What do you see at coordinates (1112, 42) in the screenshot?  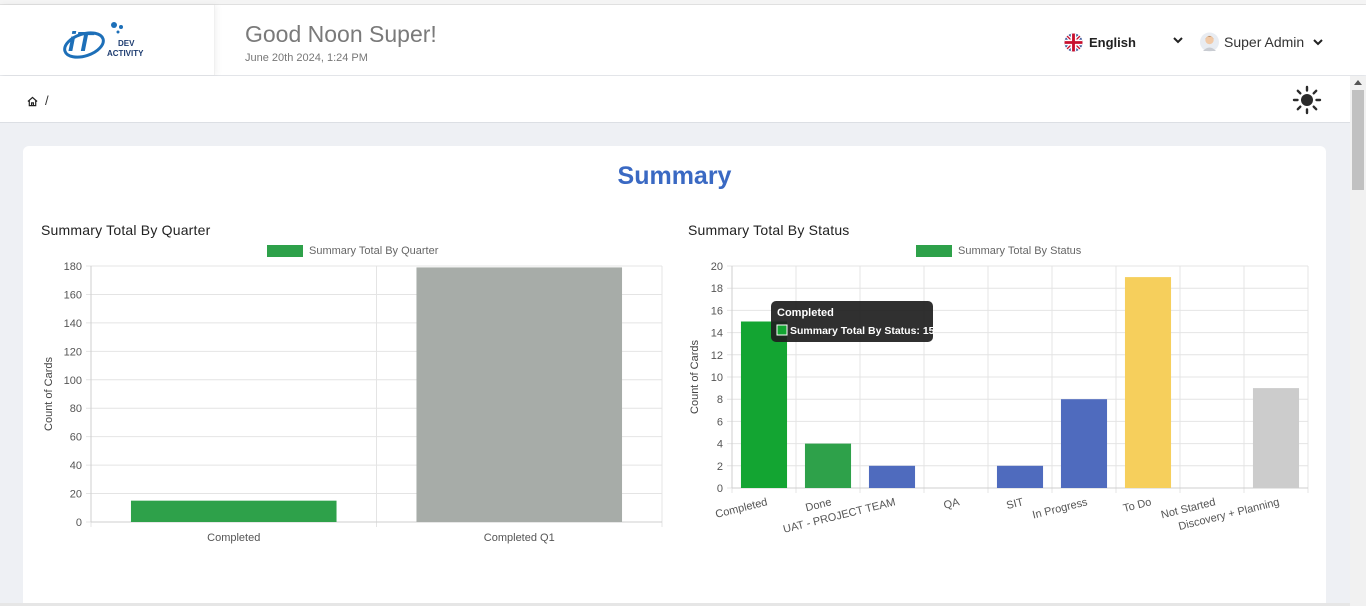 I see `language-label: English` at bounding box center [1112, 42].